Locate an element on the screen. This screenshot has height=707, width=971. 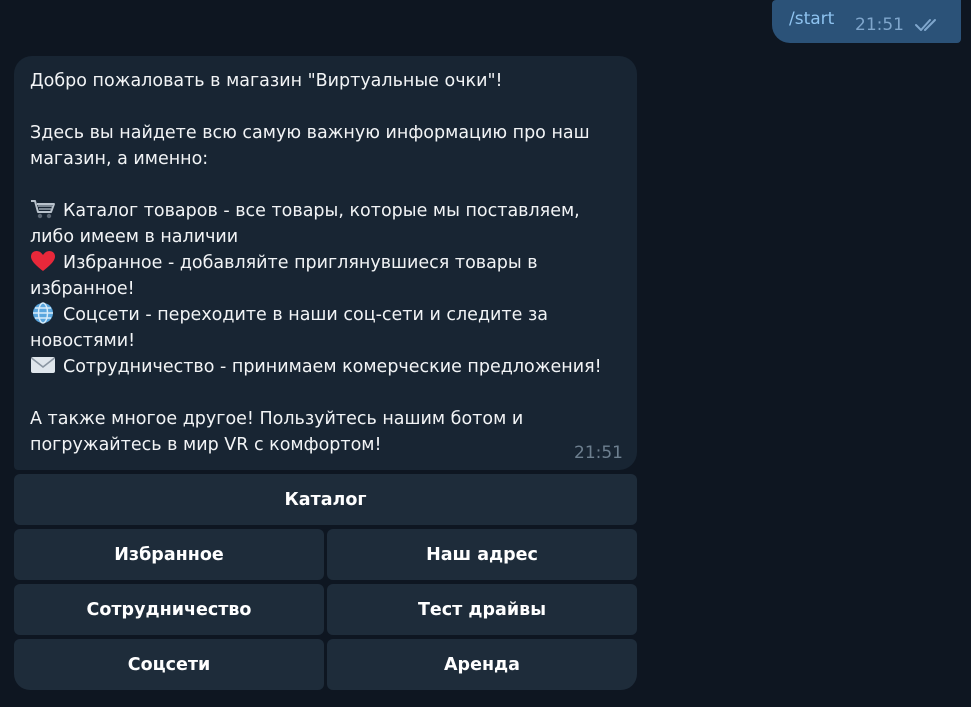
test-drives-button: Тест драйвы is located at coordinates (482, 609).